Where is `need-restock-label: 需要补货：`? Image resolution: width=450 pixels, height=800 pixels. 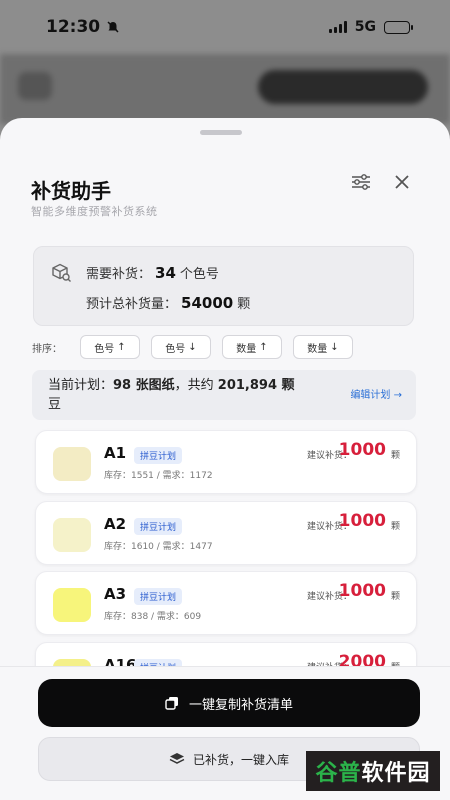 need-restock-label: 需要补货： is located at coordinates (119, 274).